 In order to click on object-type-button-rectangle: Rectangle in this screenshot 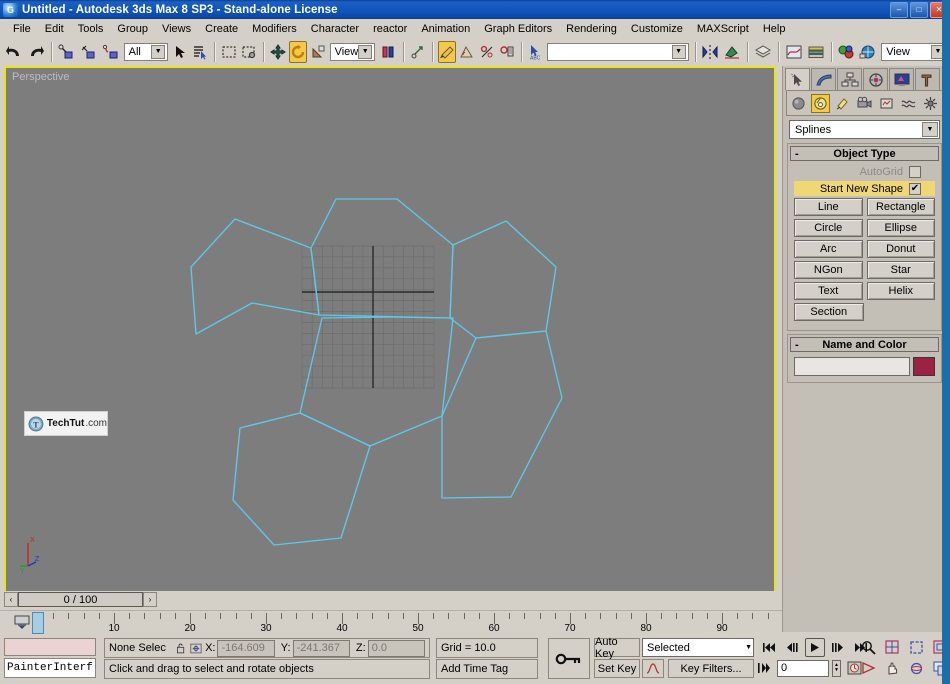, I will do `click(900, 207)`.